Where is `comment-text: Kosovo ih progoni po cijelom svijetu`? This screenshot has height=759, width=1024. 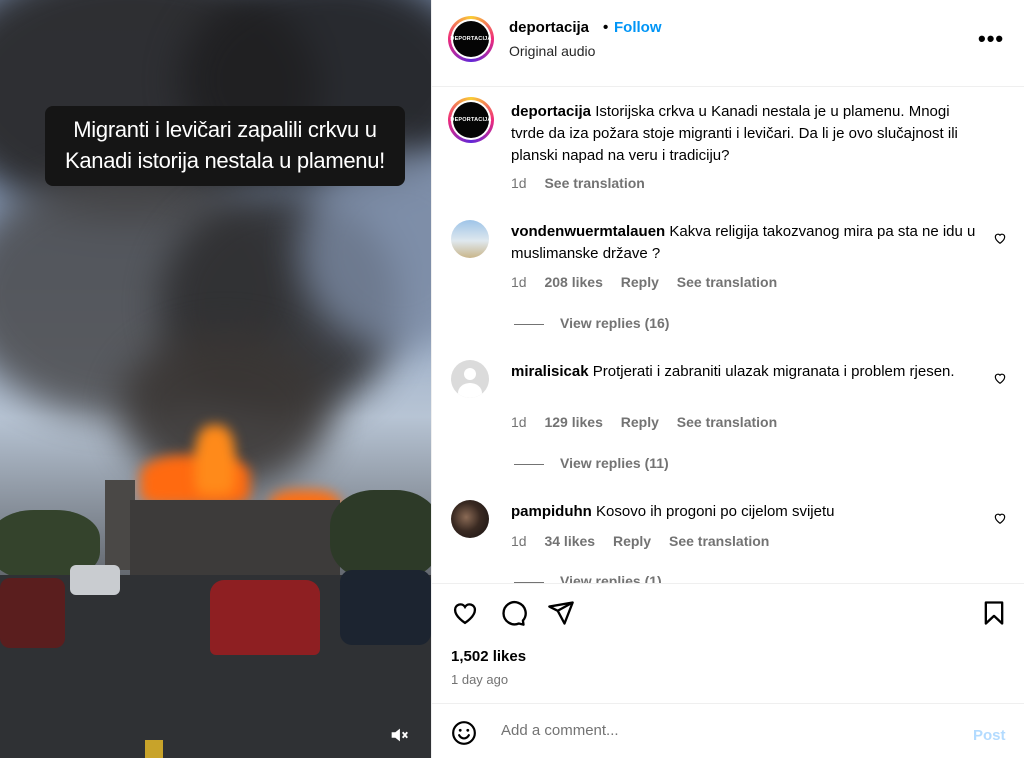
comment-text: Kosovo ih progoni po cijelom svijetu is located at coordinates (715, 511).